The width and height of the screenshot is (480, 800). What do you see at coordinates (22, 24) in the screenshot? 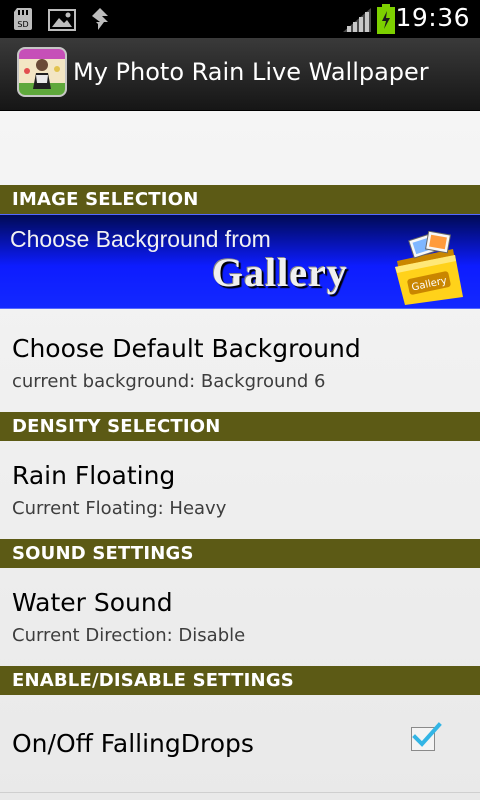
I see `svg-text: SD` at bounding box center [22, 24].